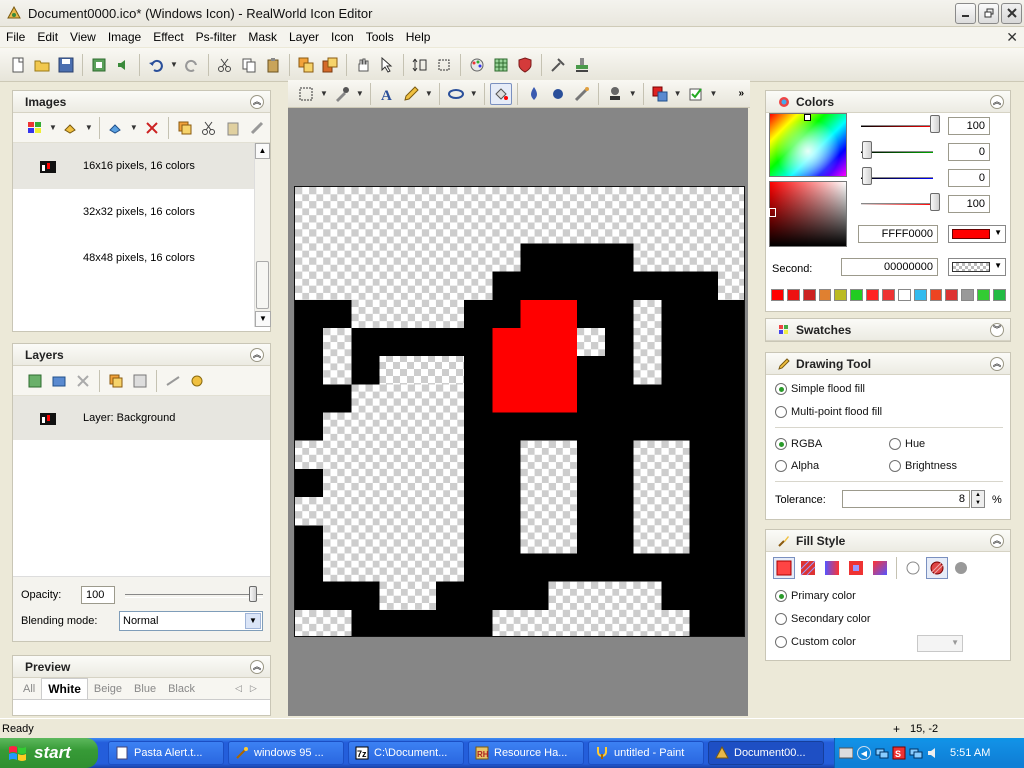 The width and height of the screenshot is (1024, 768). Describe the element at coordinates (1012, 37) in the screenshot. I see `document-close-icon: ✕` at that location.